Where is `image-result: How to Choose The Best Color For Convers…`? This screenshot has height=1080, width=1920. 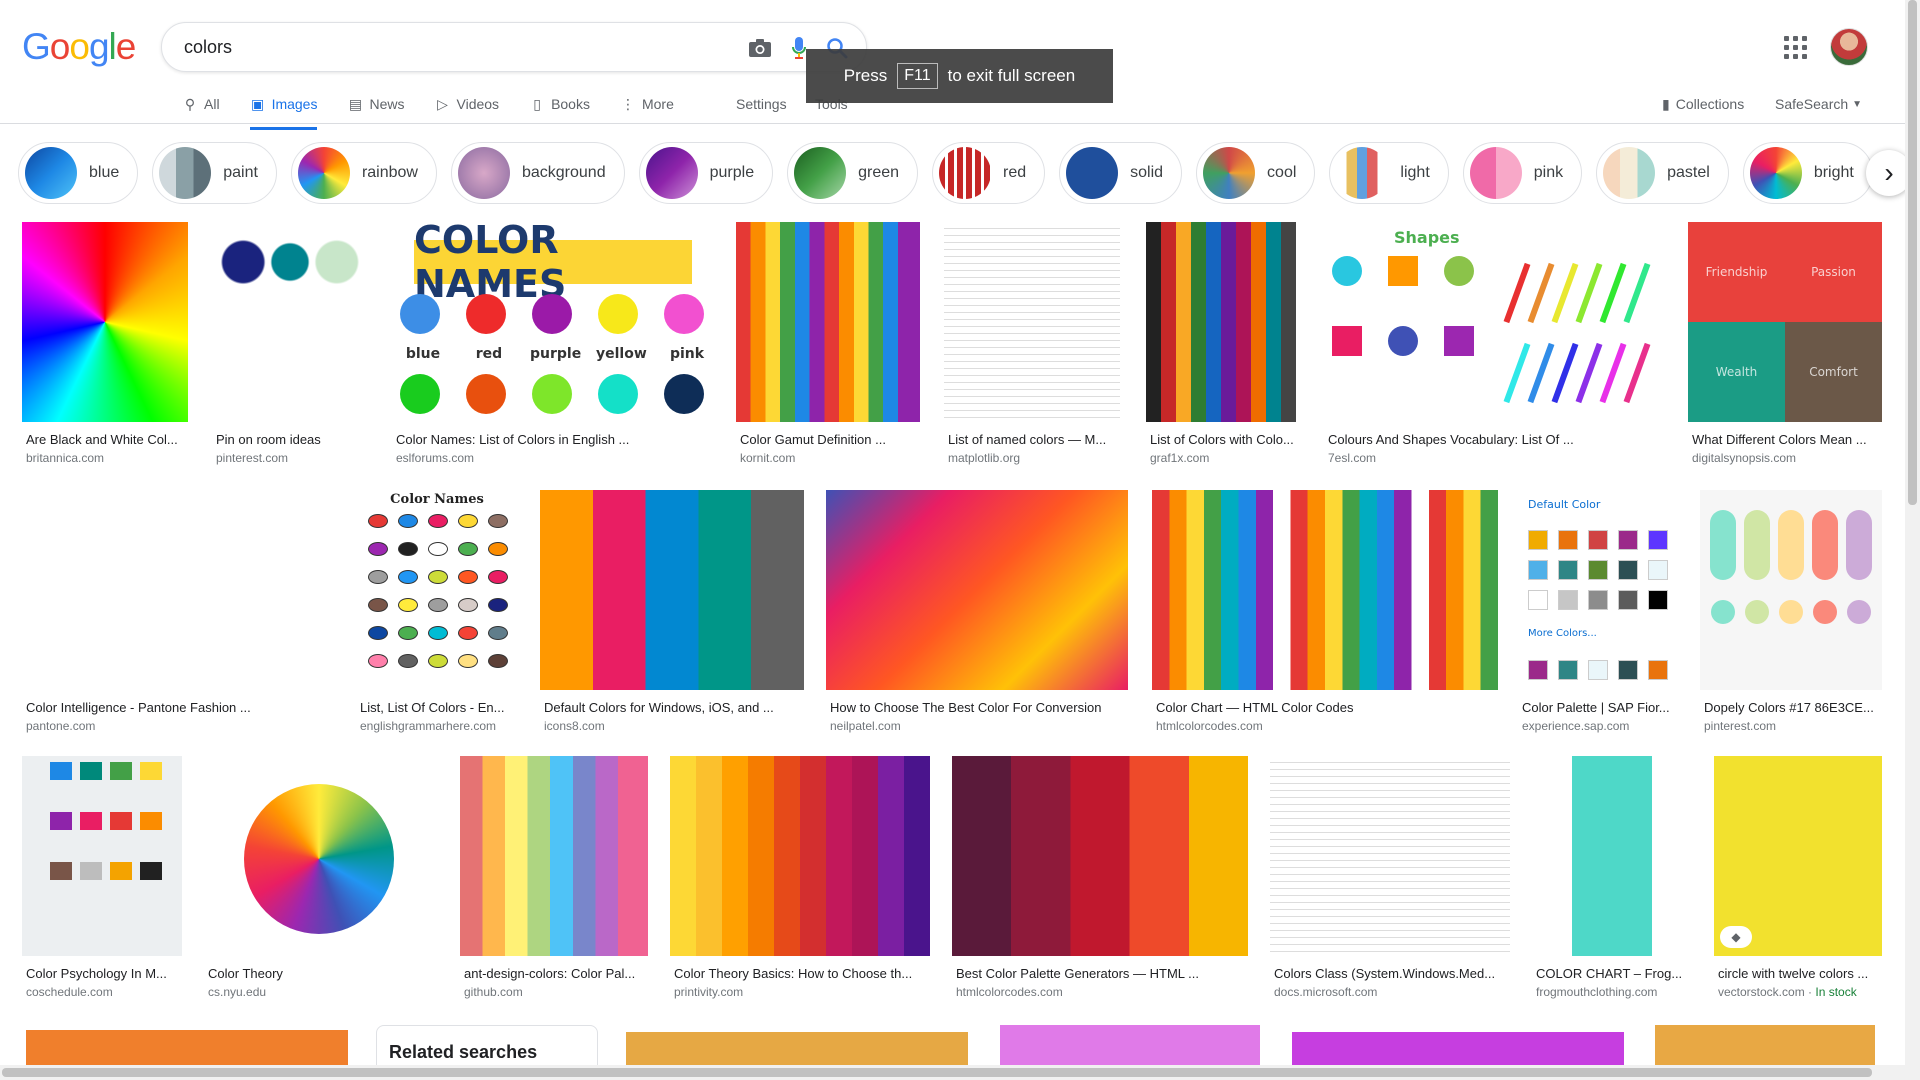
image-result: How to Choose The Best Color For Convers… is located at coordinates (977, 614).